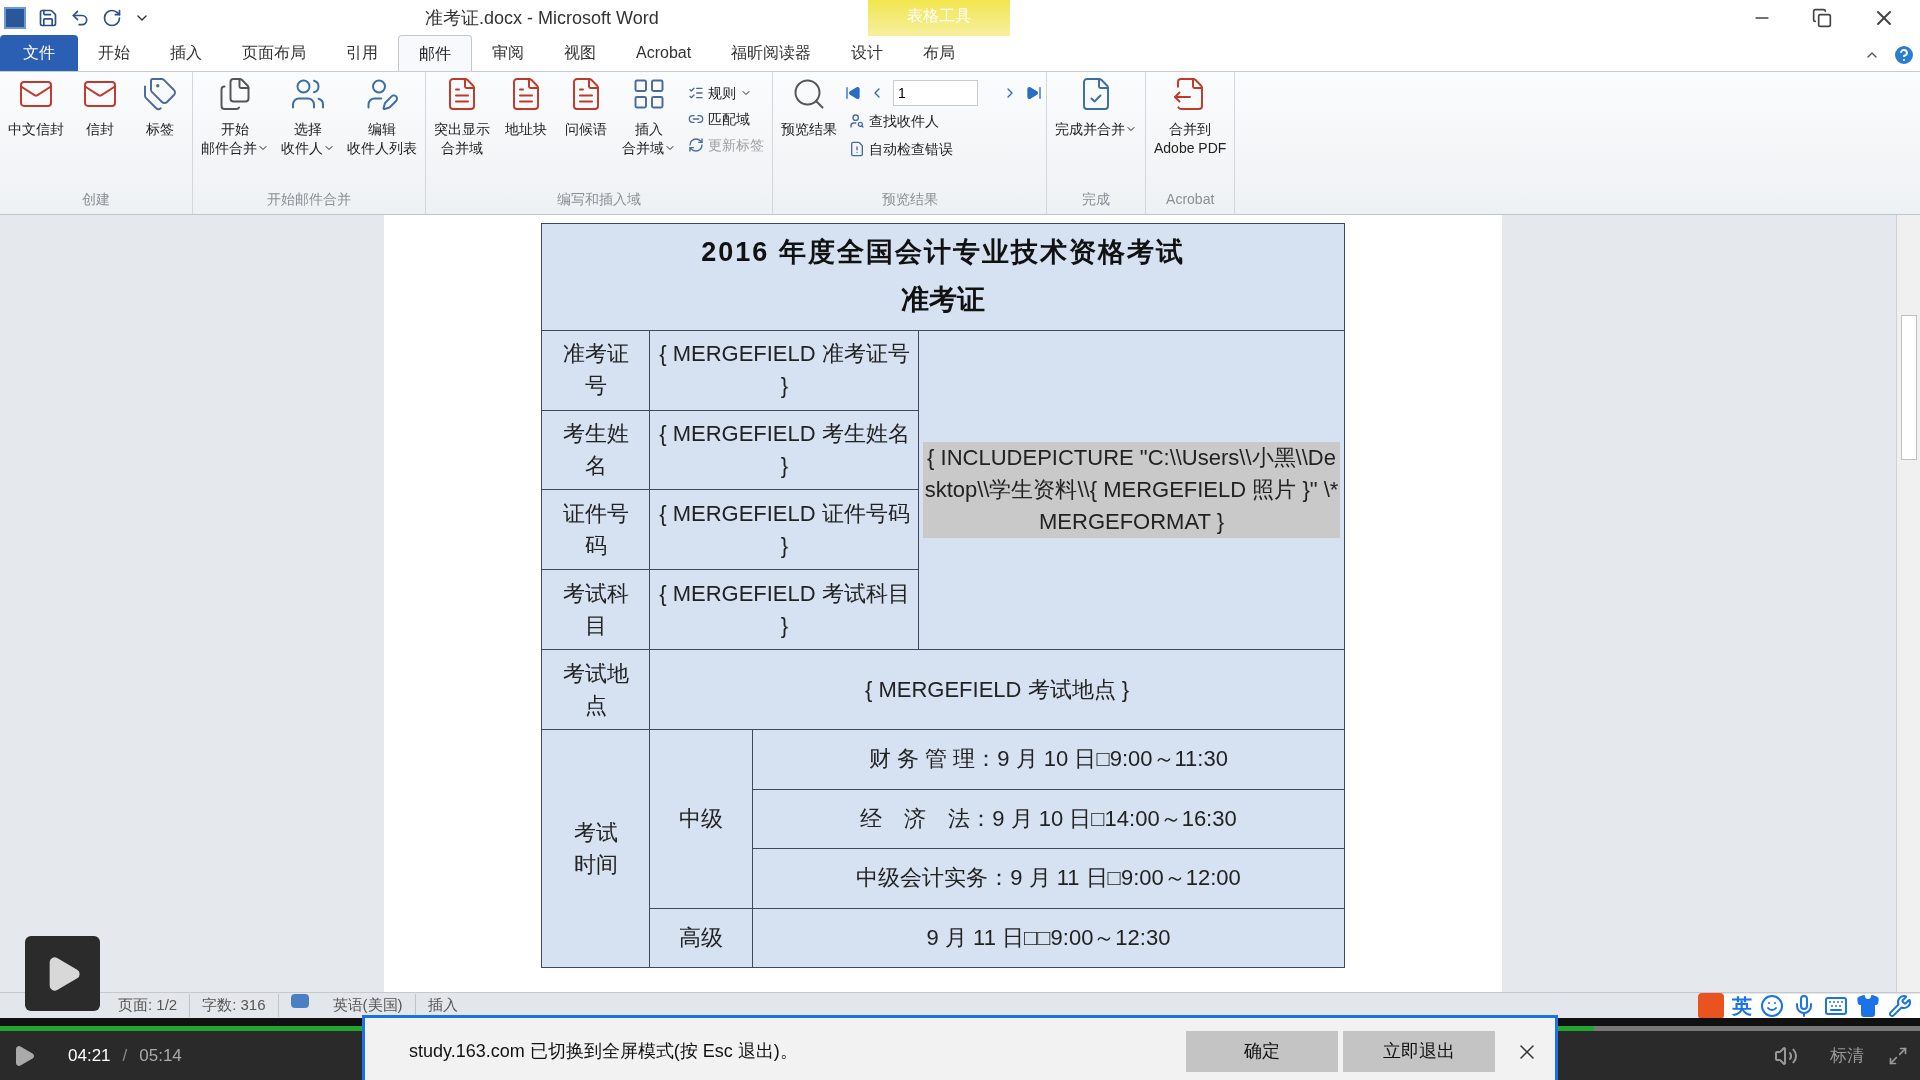 This screenshot has height=1080, width=1920. What do you see at coordinates (1048, 937) in the screenshot?
I see `exam-session: 9 月 11 日□□9:00～12:30` at bounding box center [1048, 937].